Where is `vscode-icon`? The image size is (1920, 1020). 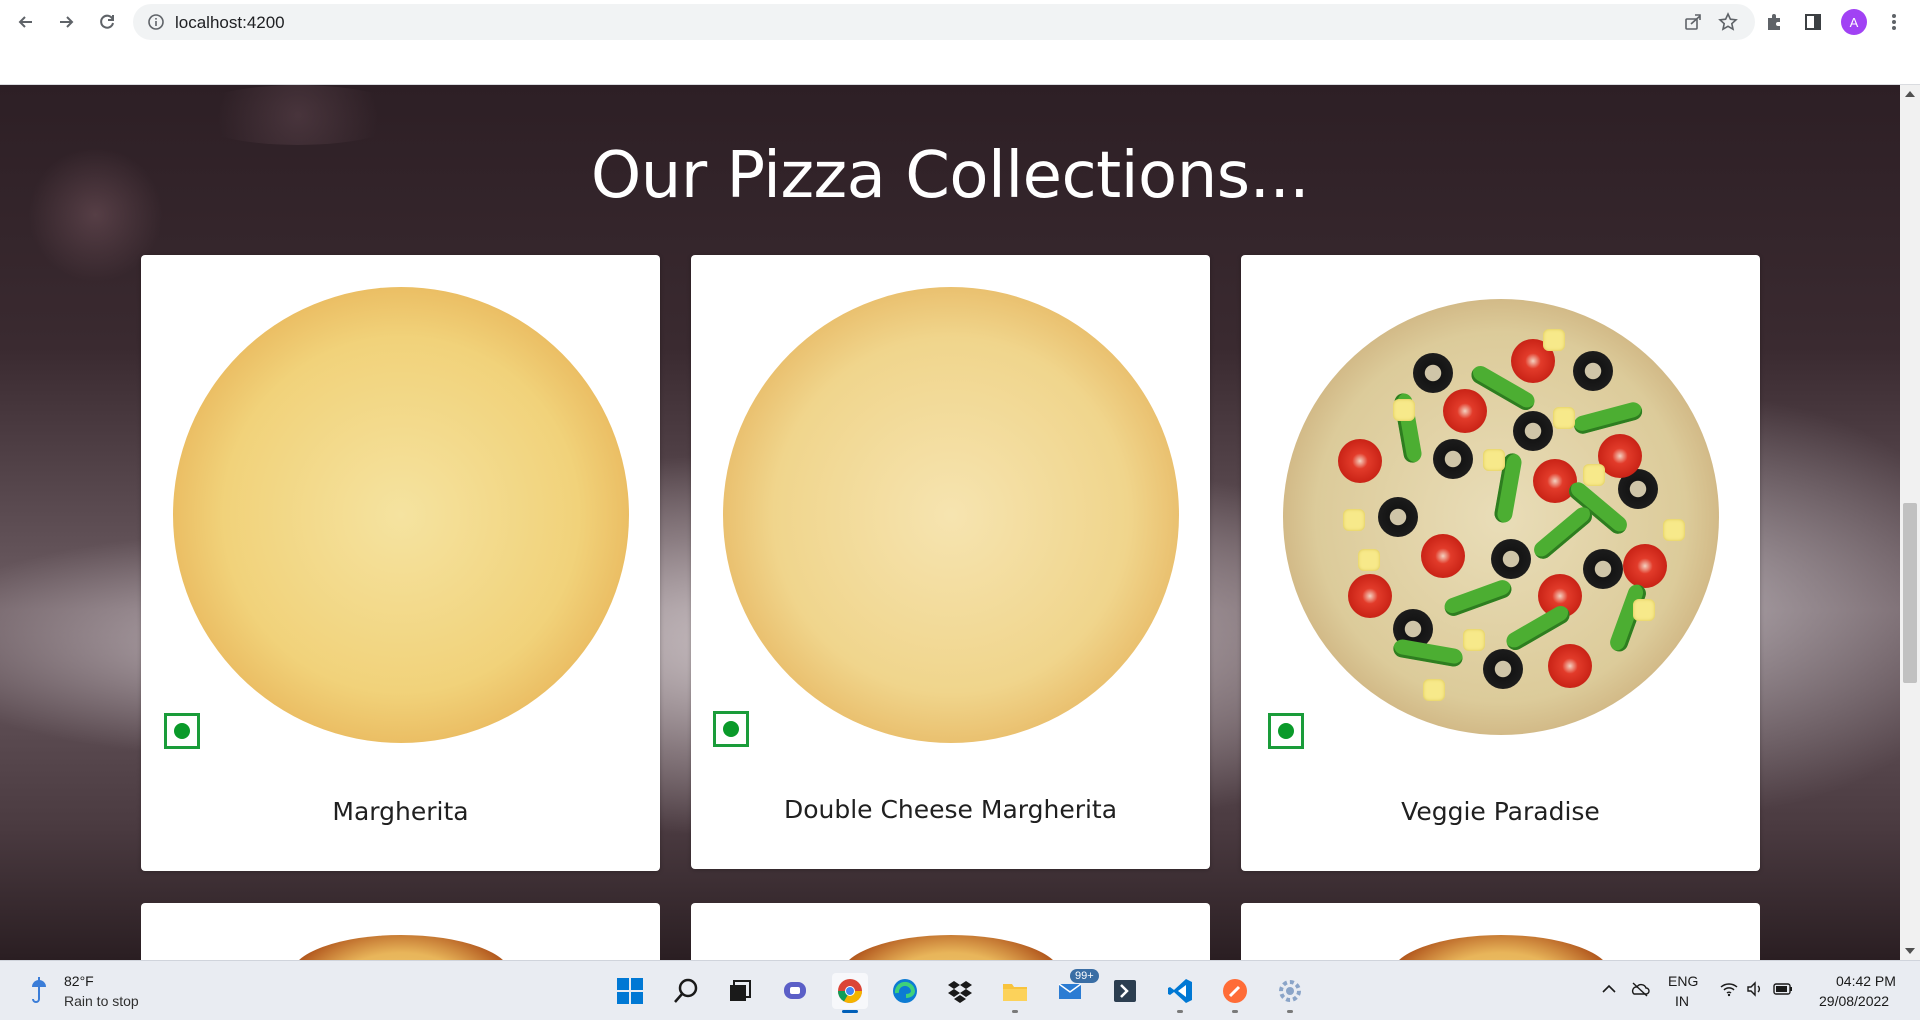 vscode-icon is located at coordinates (1180, 991).